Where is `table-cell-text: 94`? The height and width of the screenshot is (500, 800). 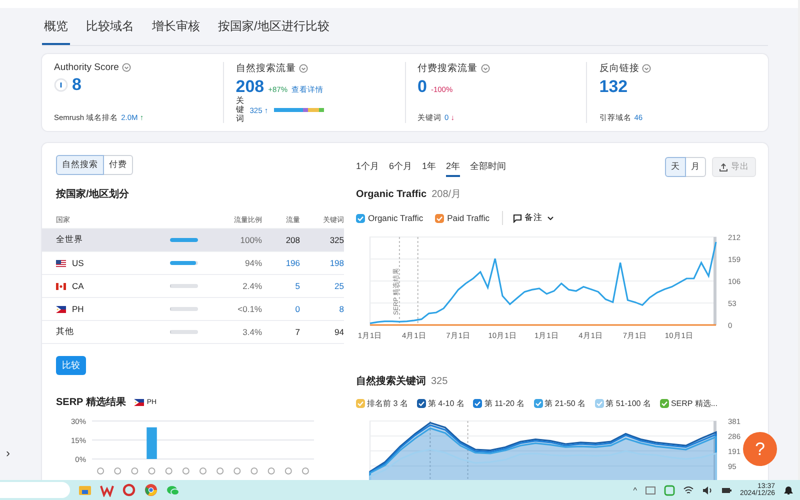
table-cell-text: 94 is located at coordinates (339, 332).